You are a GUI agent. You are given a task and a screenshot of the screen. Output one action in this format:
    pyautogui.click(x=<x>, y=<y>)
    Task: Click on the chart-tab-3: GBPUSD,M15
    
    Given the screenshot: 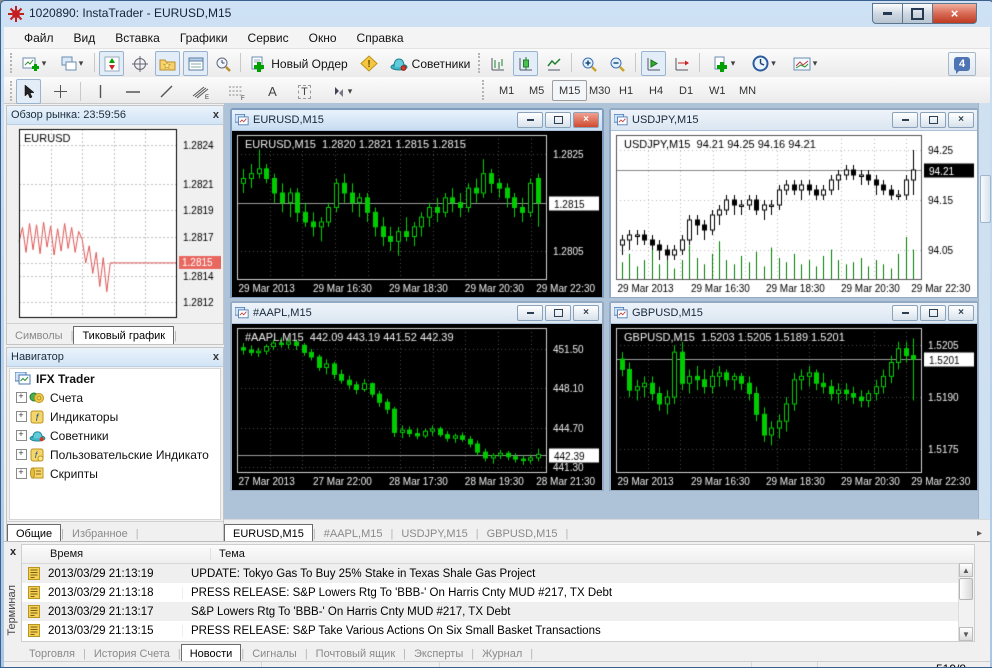 What is the action you would take?
    pyautogui.click(x=522, y=534)
    